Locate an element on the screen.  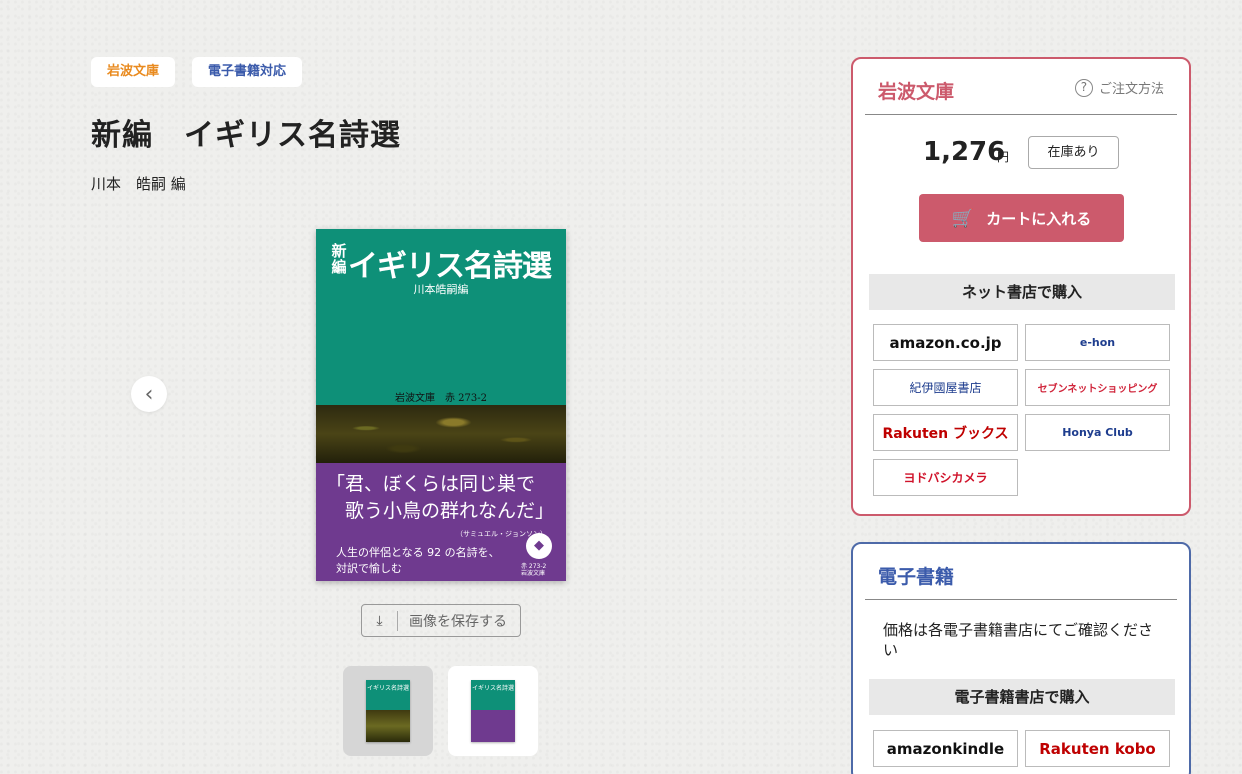
store-honya-club: Honya Club is located at coordinates (1097, 432).